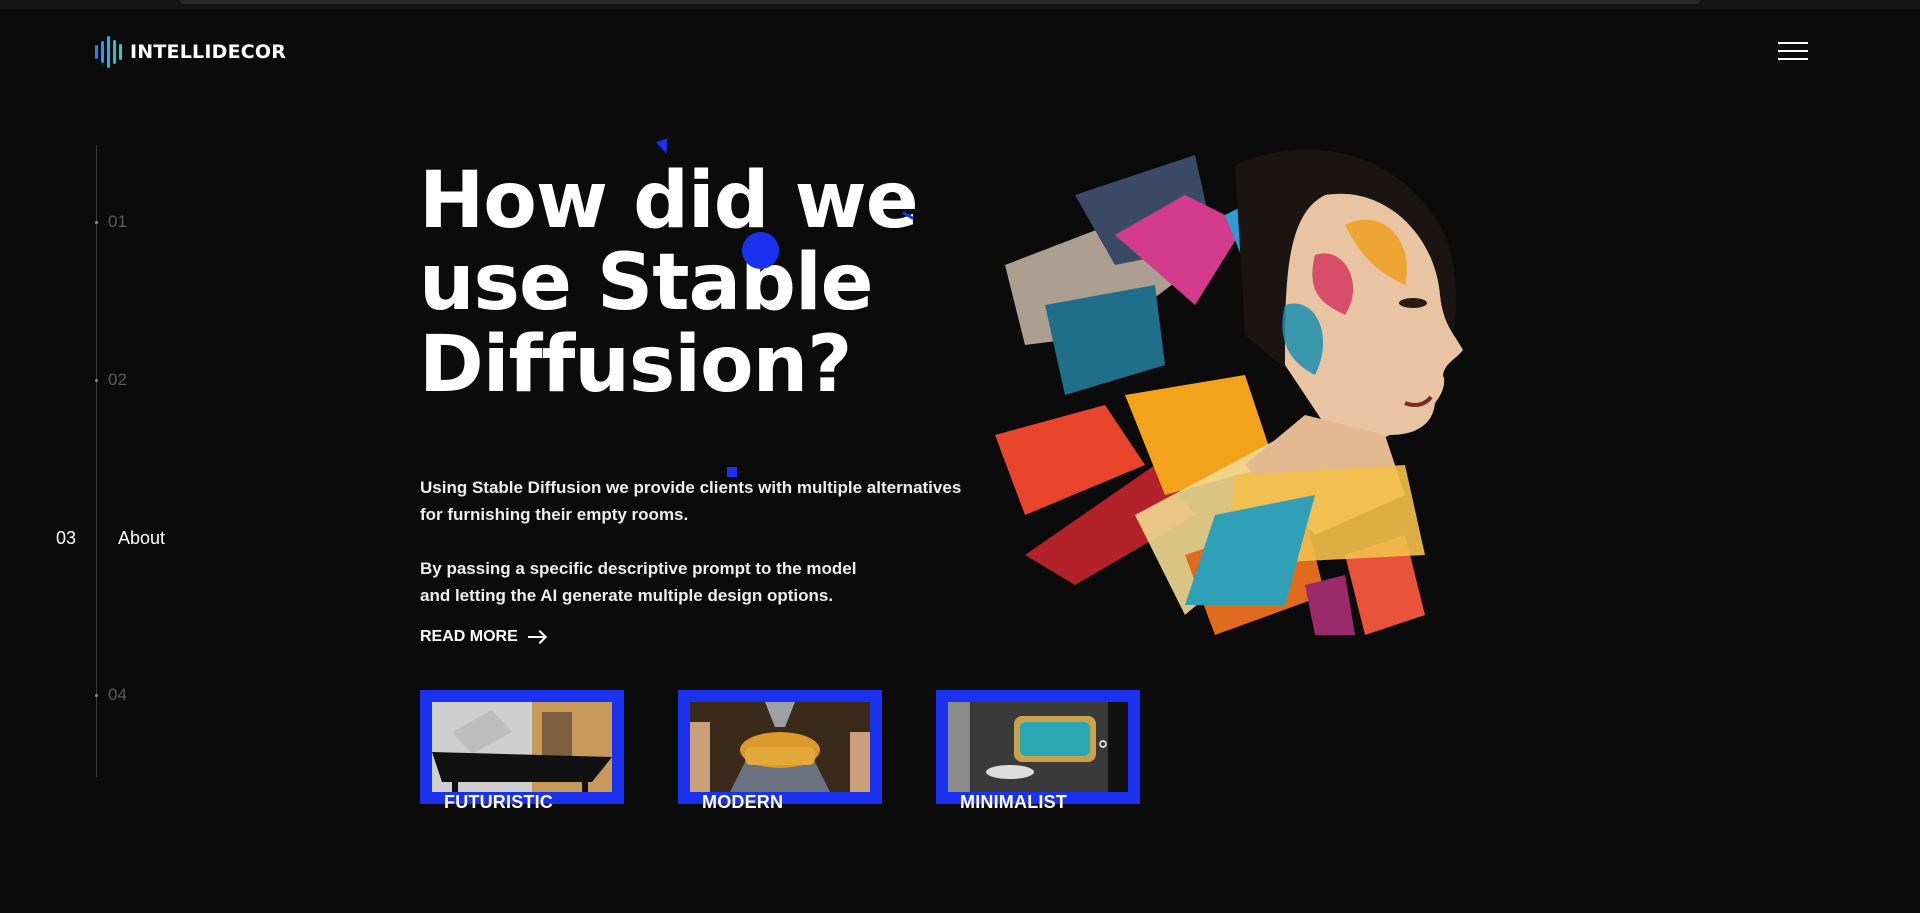  What do you see at coordinates (469, 636) in the screenshot?
I see `read-more-label: READ MORE` at bounding box center [469, 636].